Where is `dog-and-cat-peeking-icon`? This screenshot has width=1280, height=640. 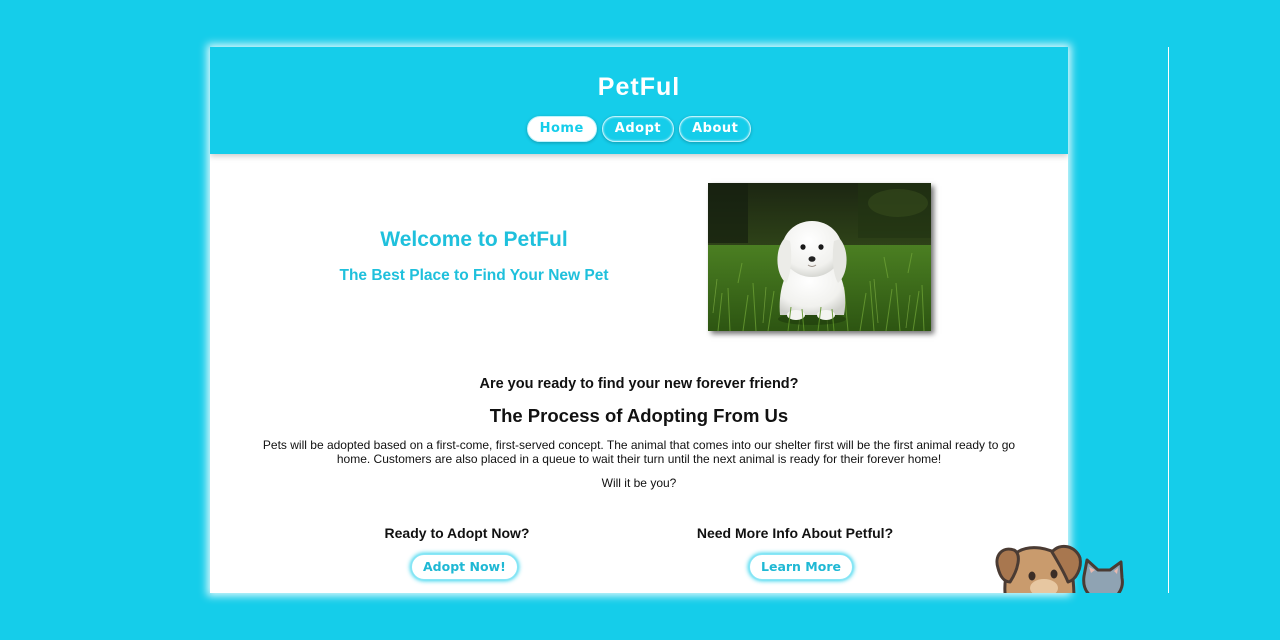 dog-and-cat-peeking-icon is located at coordinates (1061, 566).